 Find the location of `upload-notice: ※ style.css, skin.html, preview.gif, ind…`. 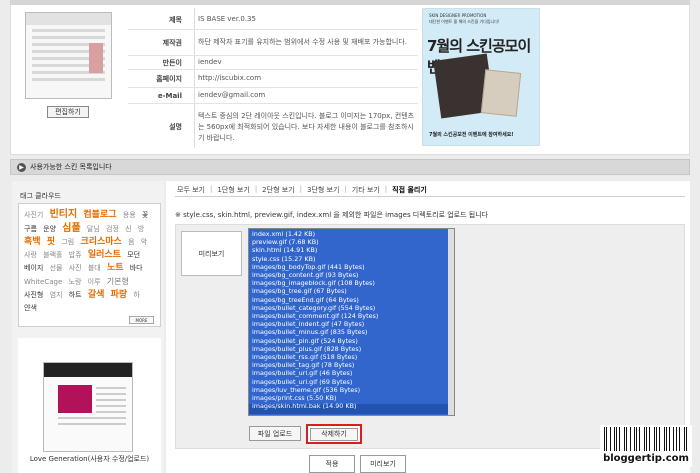

upload-notice: ※ style.css, skin.html, preview.gif, ind… is located at coordinates (332, 215).